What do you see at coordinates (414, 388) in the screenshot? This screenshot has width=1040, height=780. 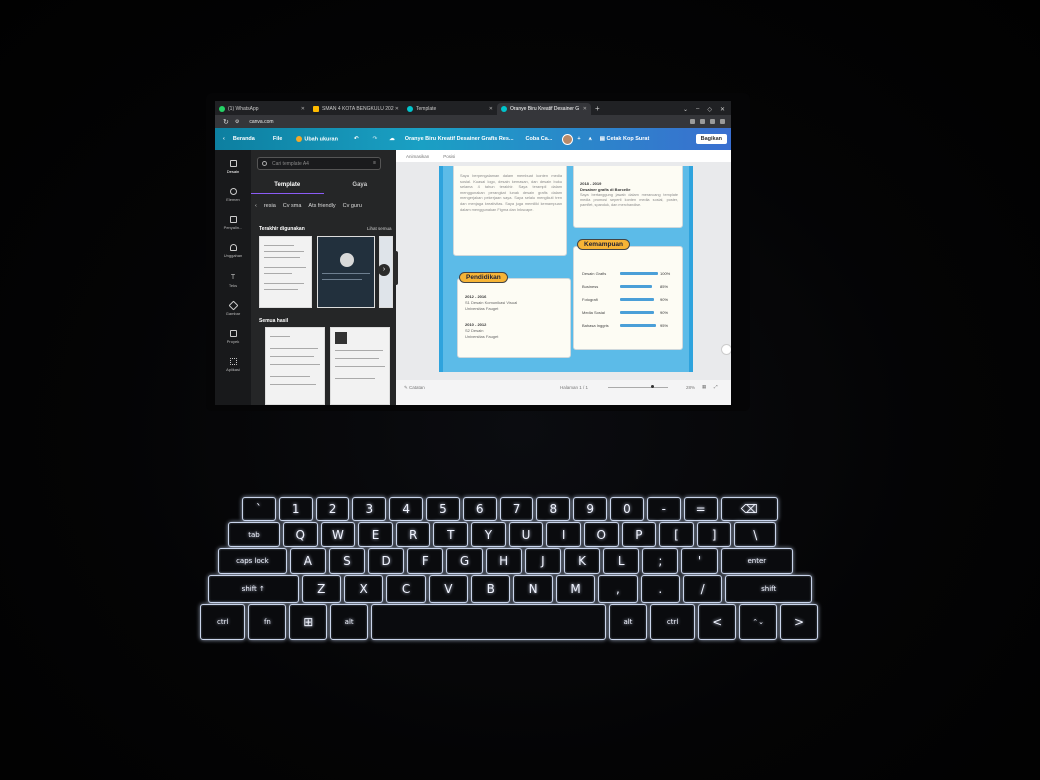 I see `notes-button: ✎ Catatan` at bounding box center [414, 388].